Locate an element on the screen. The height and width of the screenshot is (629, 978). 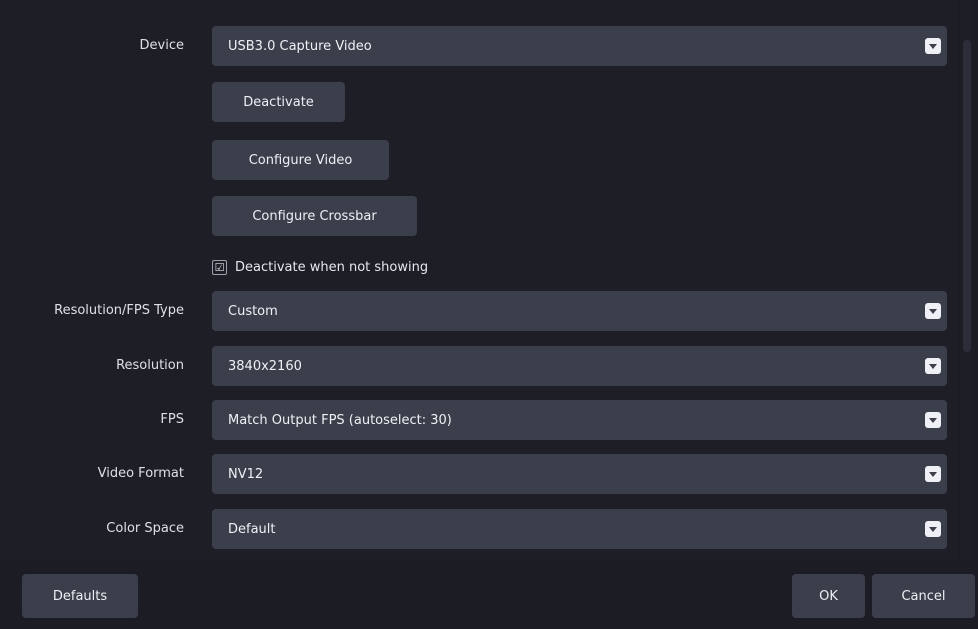
resolution-select: 3840x2160 is located at coordinates (579, 366).